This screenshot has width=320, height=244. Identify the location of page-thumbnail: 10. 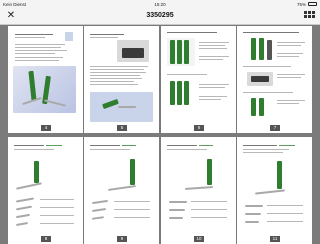
(198, 190).